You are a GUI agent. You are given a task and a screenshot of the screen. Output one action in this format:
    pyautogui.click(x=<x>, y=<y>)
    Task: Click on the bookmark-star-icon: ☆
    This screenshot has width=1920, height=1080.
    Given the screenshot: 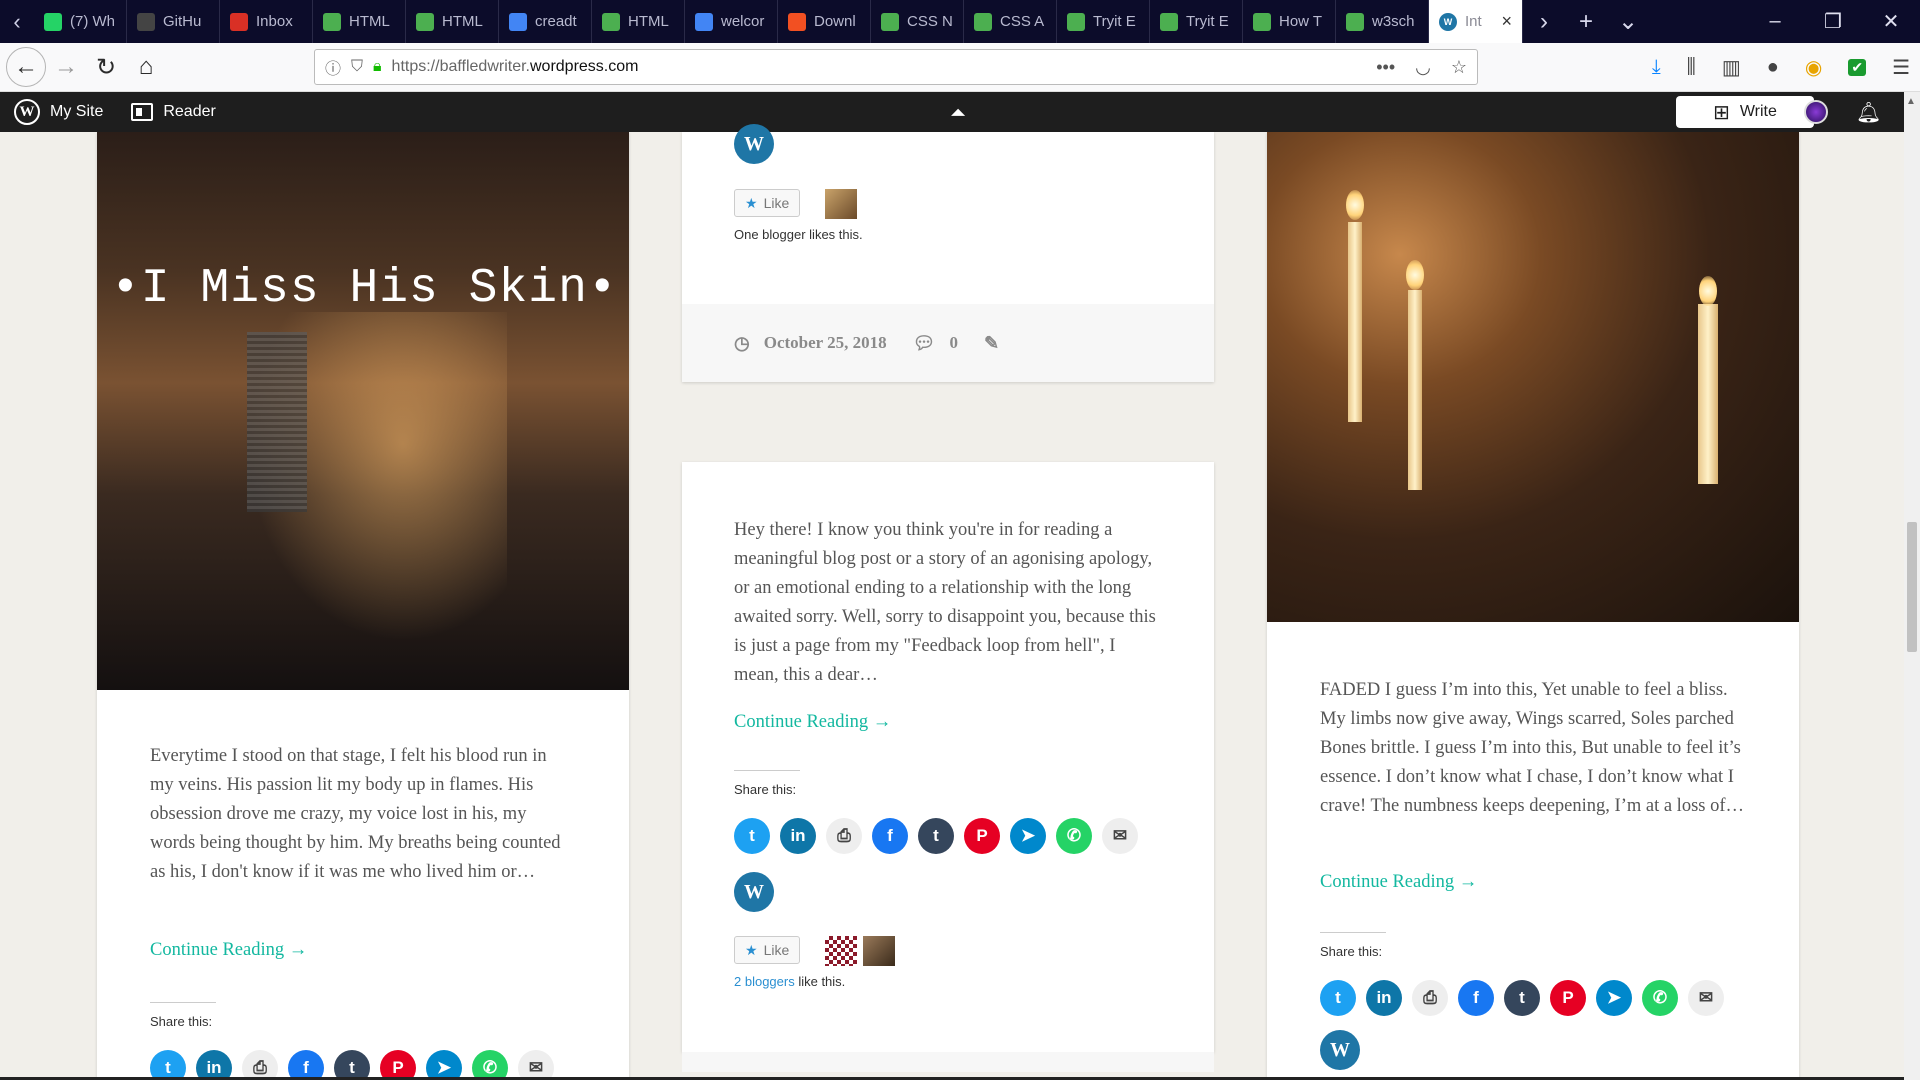 What is the action you would take?
    pyautogui.click(x=1459, y=67)
    